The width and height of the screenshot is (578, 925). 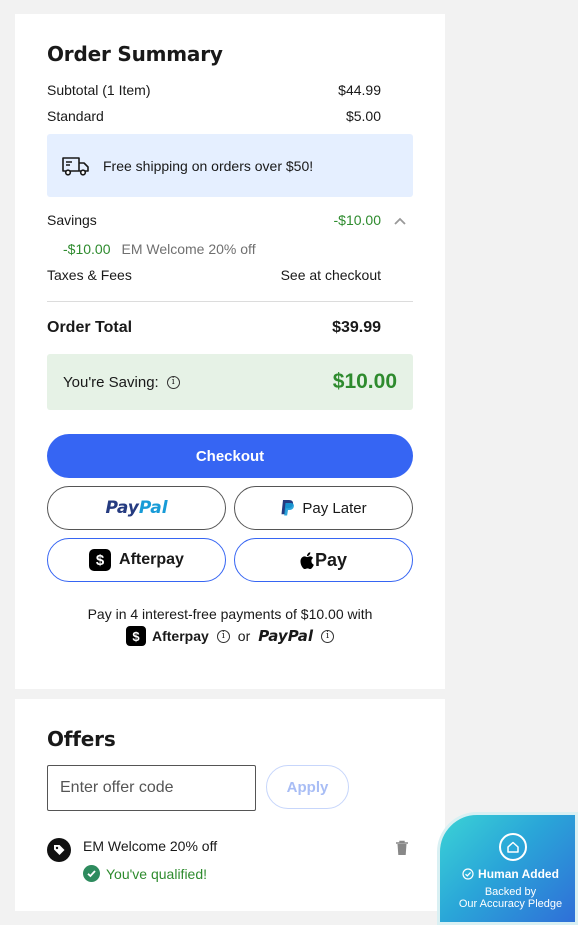 I want to click on saving-label: You're Saving:, so click(x=111, y=382).